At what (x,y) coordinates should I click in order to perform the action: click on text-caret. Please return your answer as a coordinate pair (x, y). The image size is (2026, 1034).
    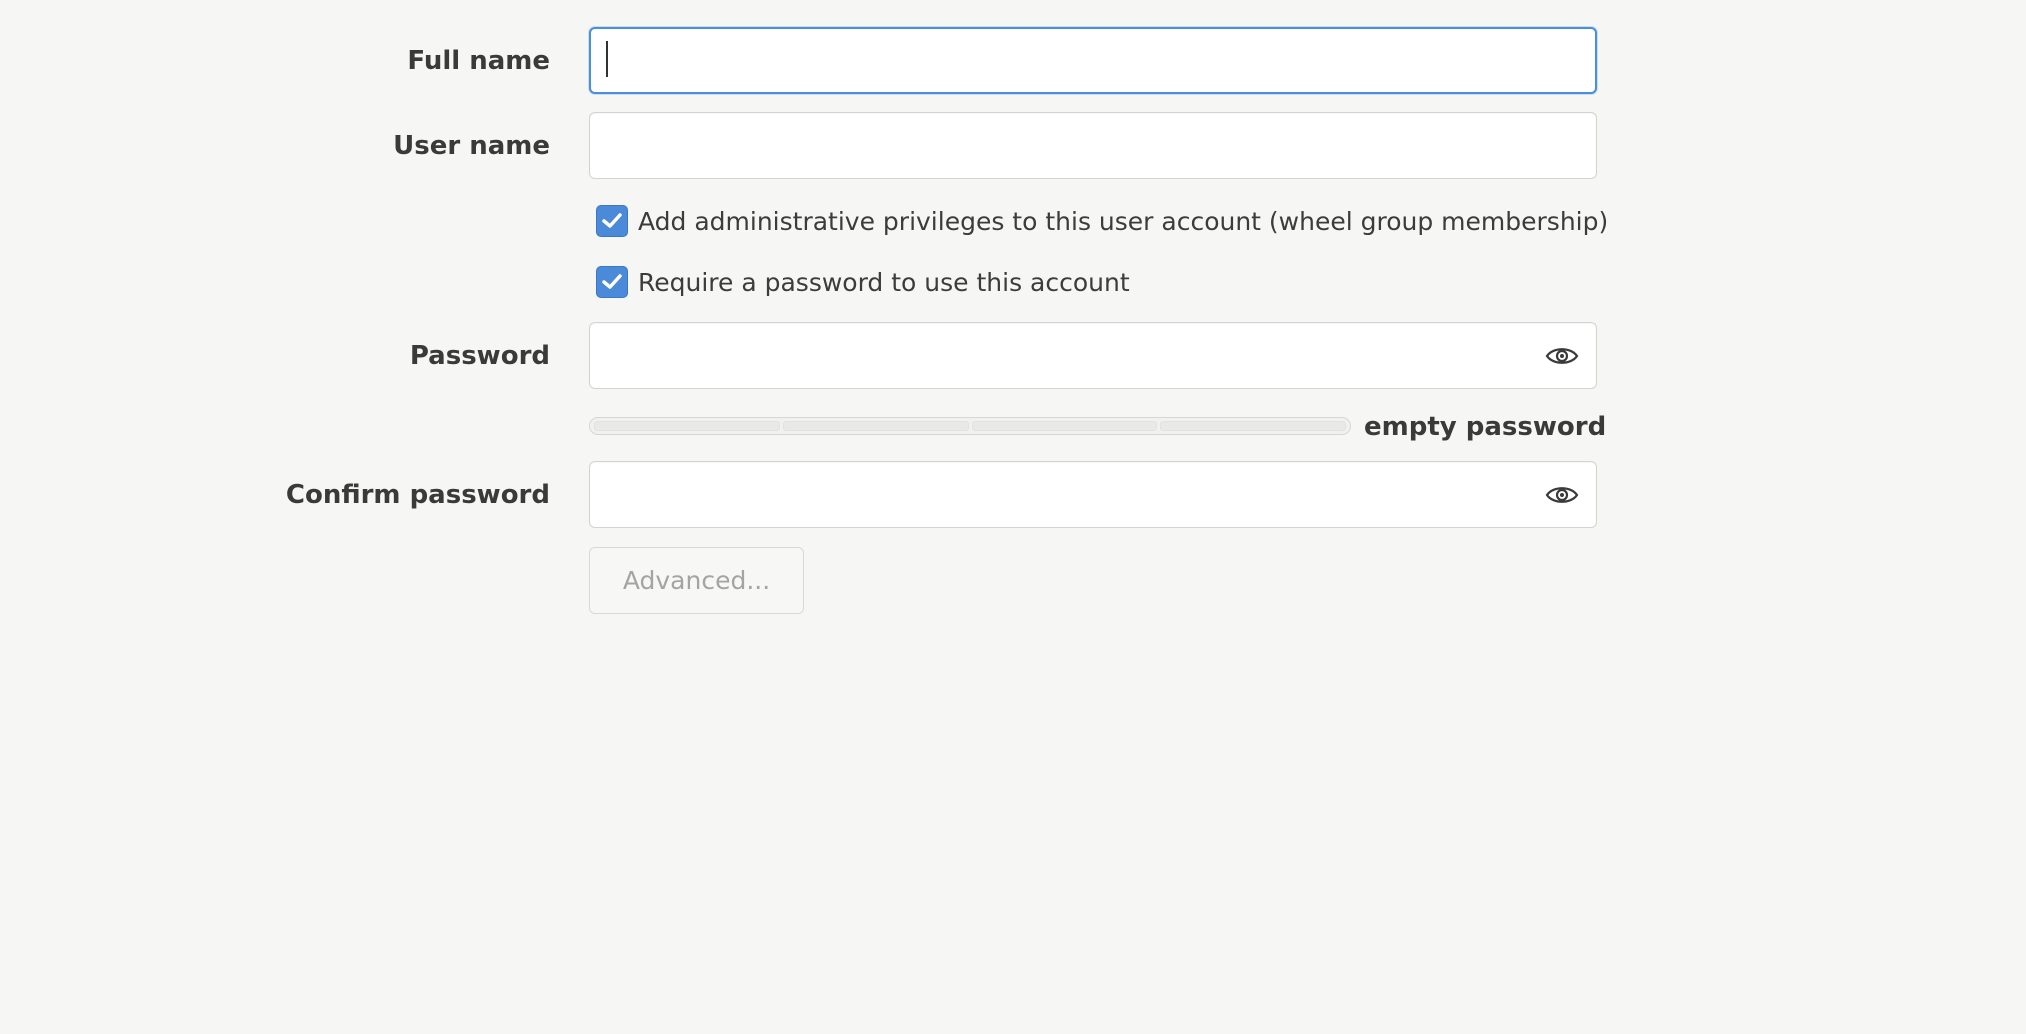
    Looking at the image, I should click on (607, 59).